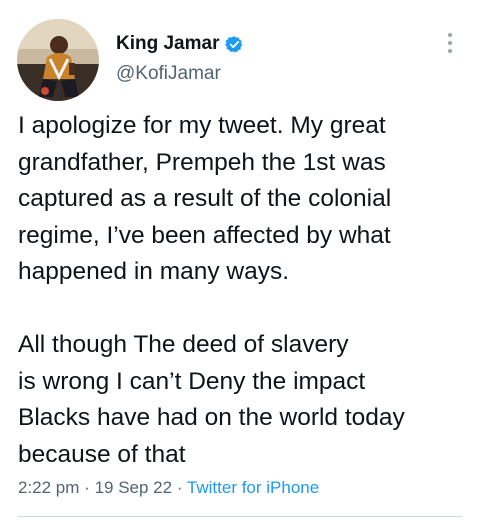 This screenshot has width=480, height=519. What do you see at coordinates (234, 44) in the screenshot?
I see `verified-badge-icon` at bounding box center [234, 44].